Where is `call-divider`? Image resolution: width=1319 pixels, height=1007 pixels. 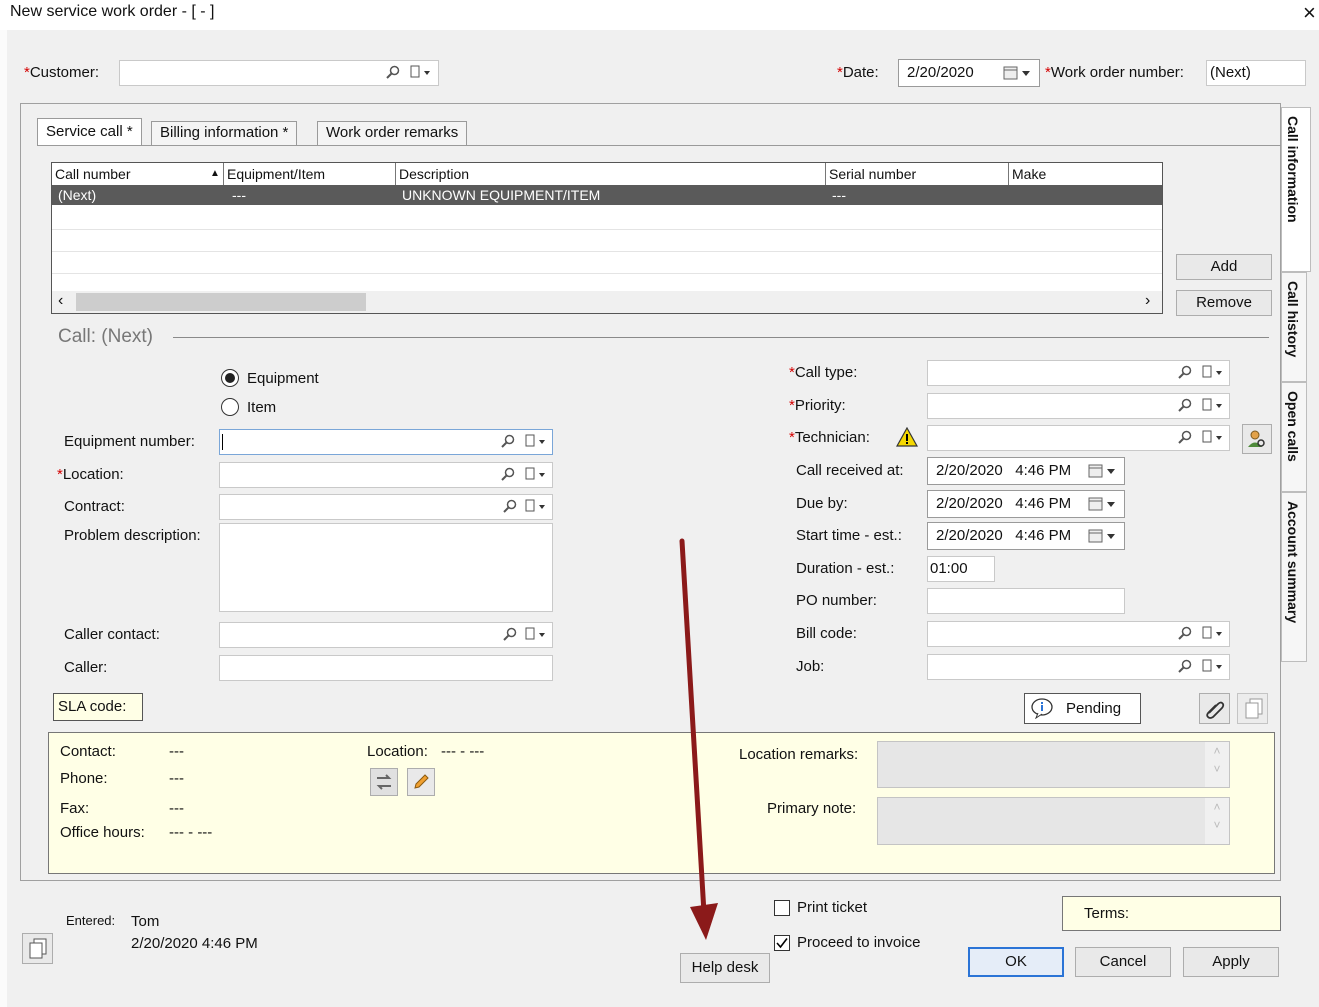
call-divider is located at coordinates (721, 337).